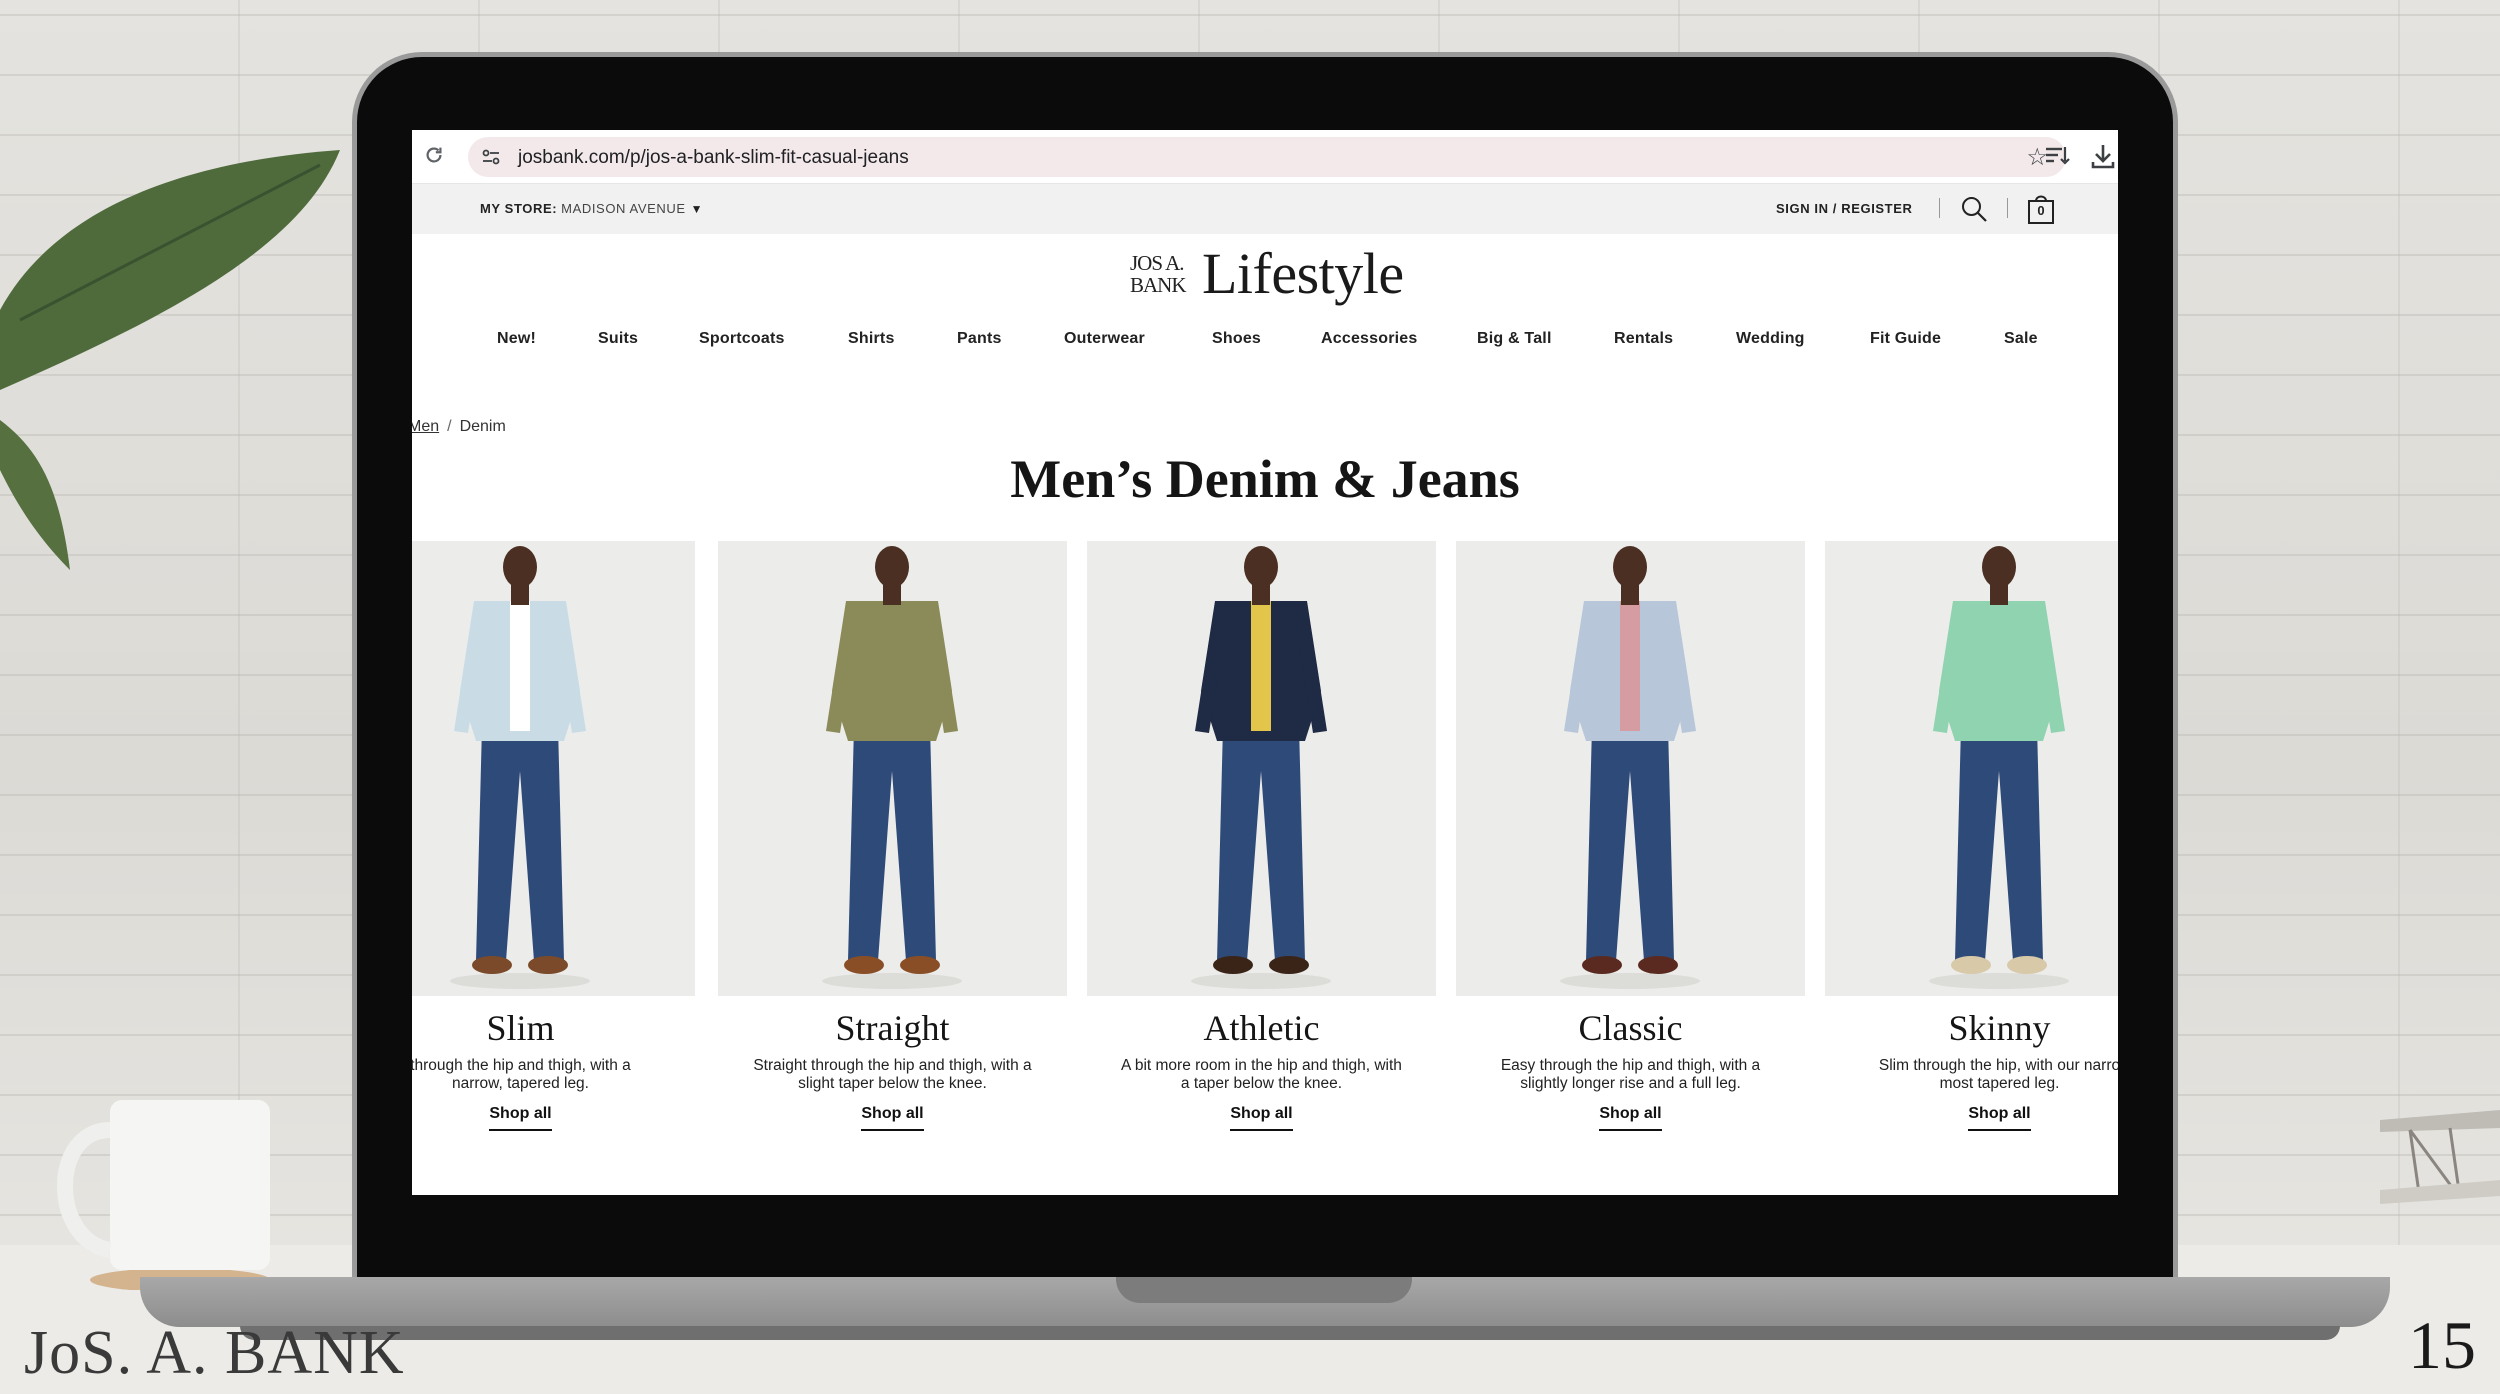  Describe the element at coordinates (2057, 156) in the screenshot. I see `reading-list-icon` at that location.